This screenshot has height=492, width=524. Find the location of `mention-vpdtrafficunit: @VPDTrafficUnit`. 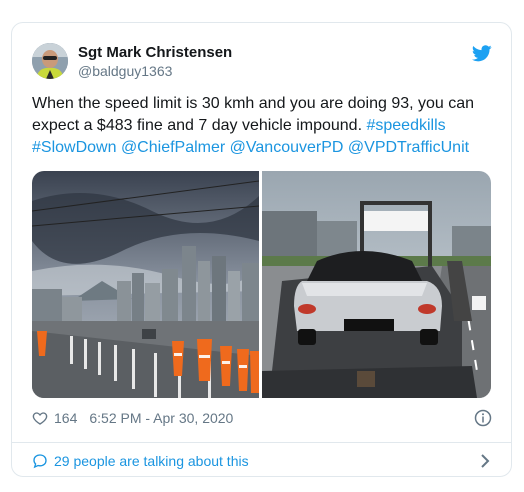

mention-vpdtrafficunit: @VPDTrafficUnit is located at coordinates (408, 147).